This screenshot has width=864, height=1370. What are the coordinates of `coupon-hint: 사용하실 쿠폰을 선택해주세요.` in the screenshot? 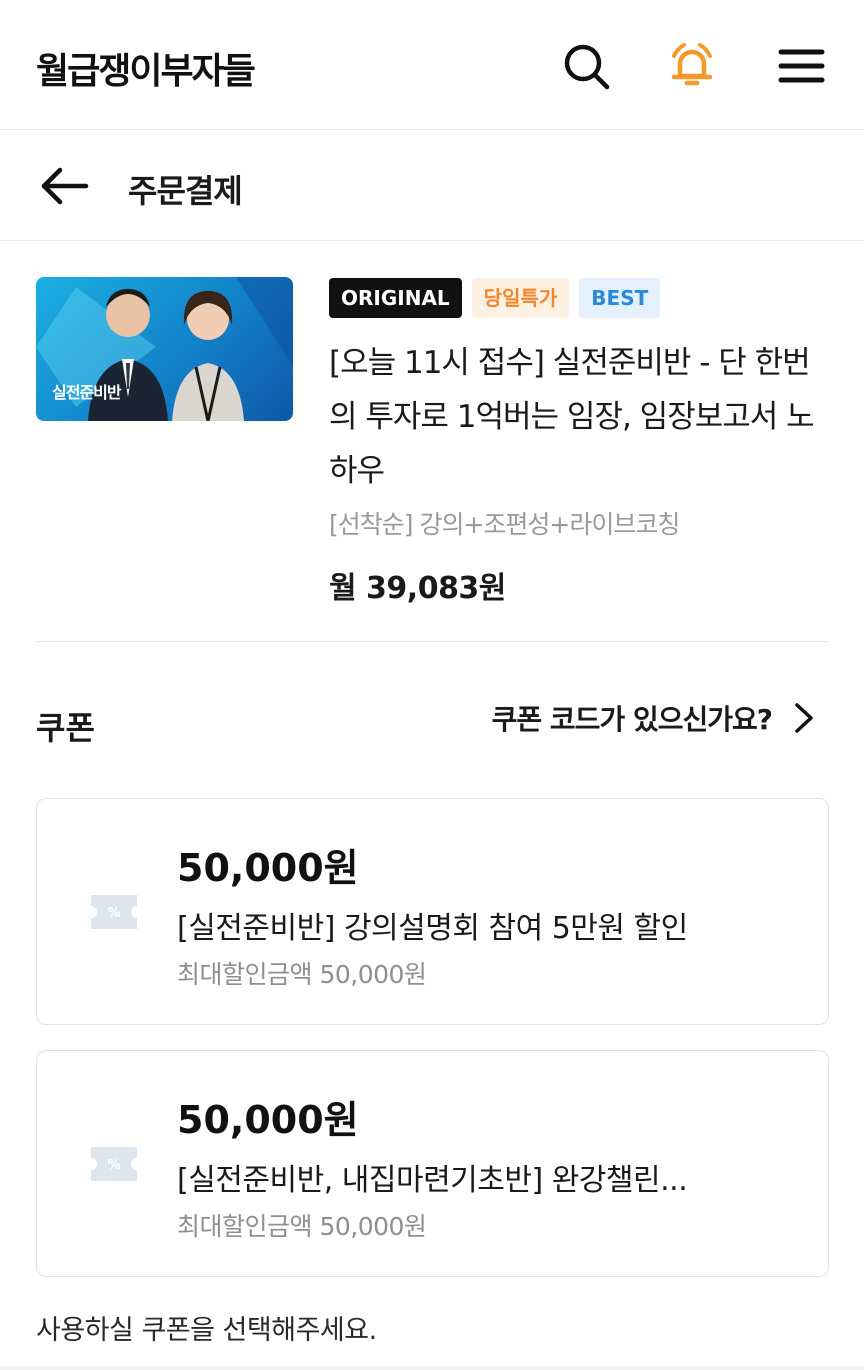 It's located at (206, 1330).